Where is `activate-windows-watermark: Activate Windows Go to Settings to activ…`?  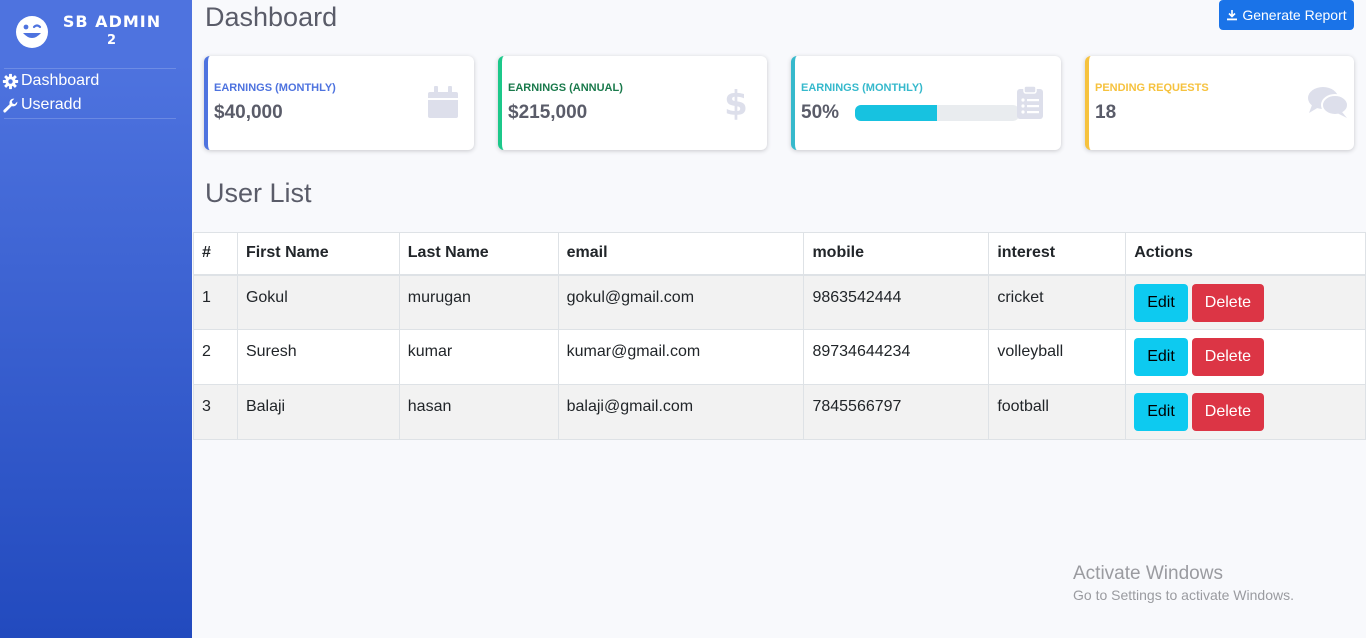 activate-windows-watermark: Activate Windows Go to Settings to activ… is located at coordinates (1183, 583).